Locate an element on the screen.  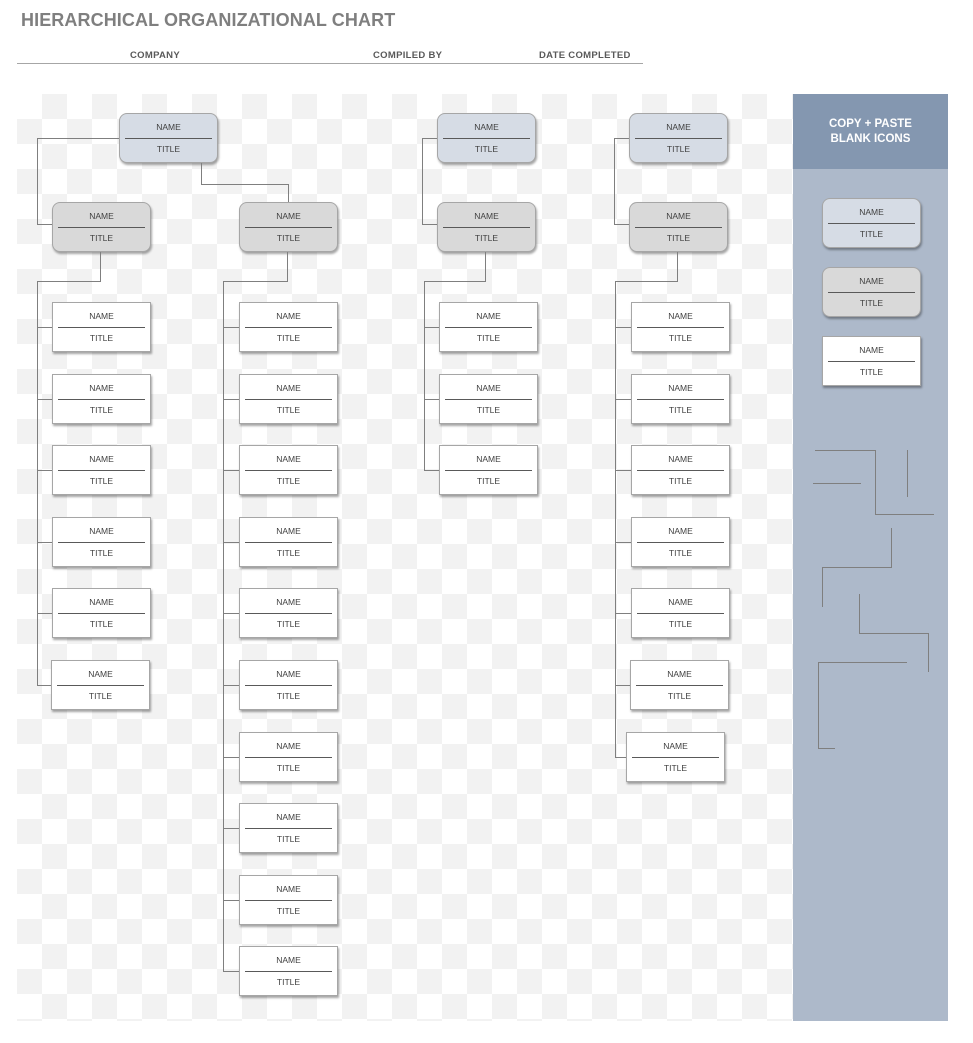
template-node-blue: NAME TITLE is located at coordinates (871, 223).